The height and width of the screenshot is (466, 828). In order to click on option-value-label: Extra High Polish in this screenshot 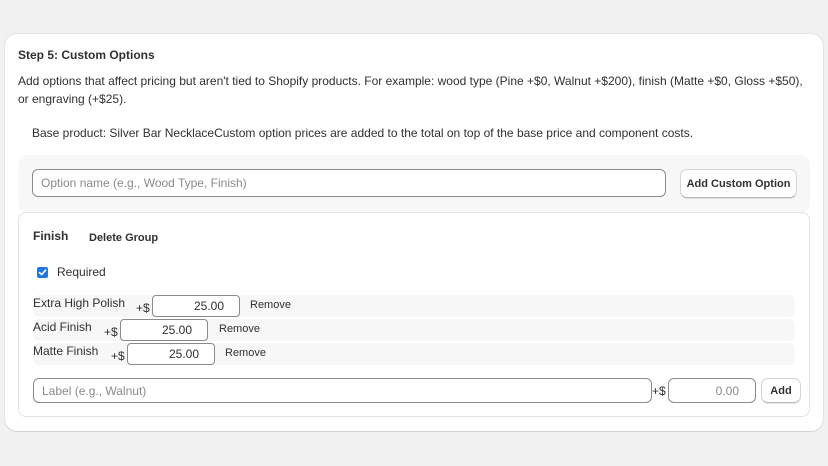, I will do `click(79, 303)`.